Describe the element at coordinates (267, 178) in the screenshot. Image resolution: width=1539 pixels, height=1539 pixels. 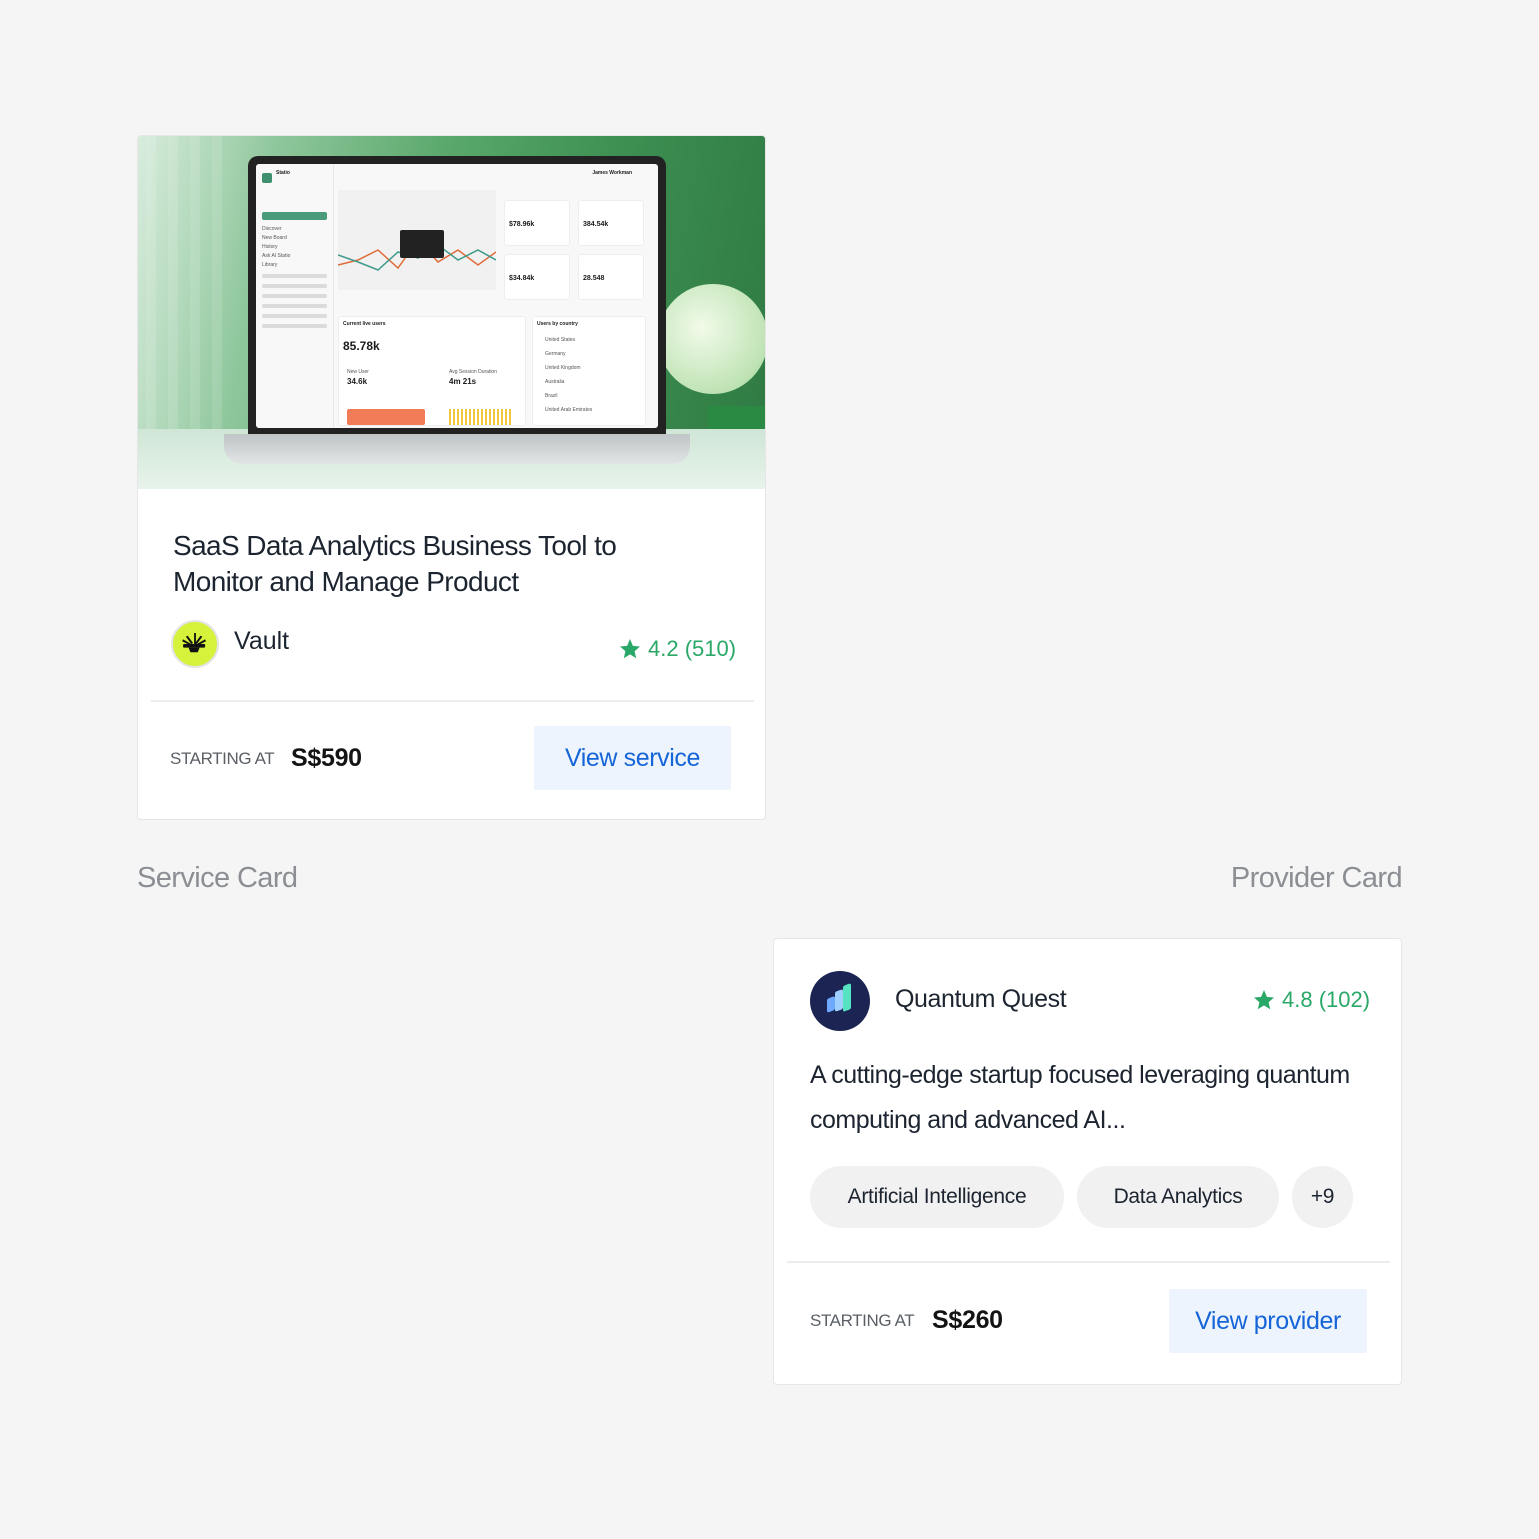
I see `app-logo-icon` at that location.